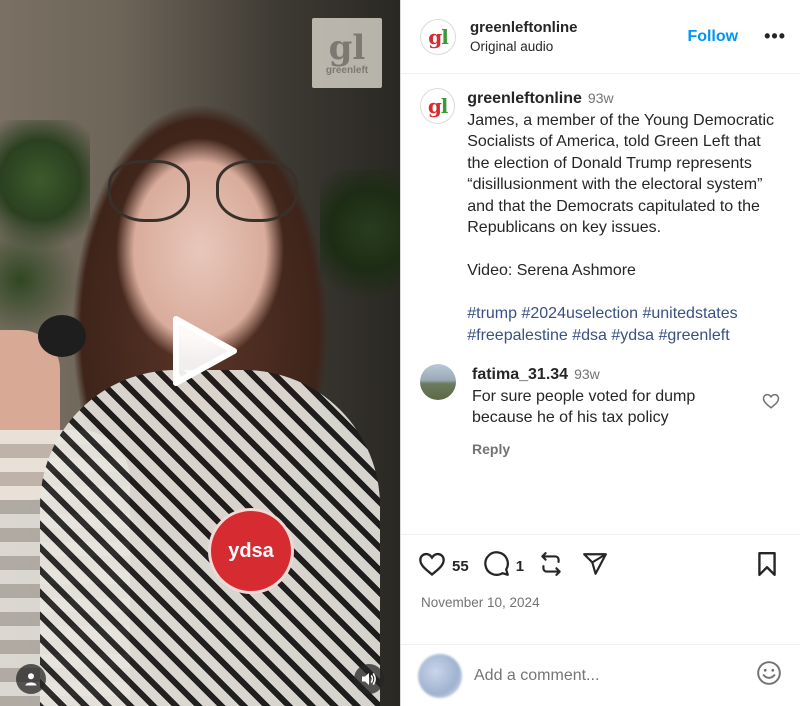 The width and height of the screenshot is (800, 706). What do you see at coordinates (587, 374) in the screenshot?
I see `comment-time: 93w` at bounding box center [587, 374].